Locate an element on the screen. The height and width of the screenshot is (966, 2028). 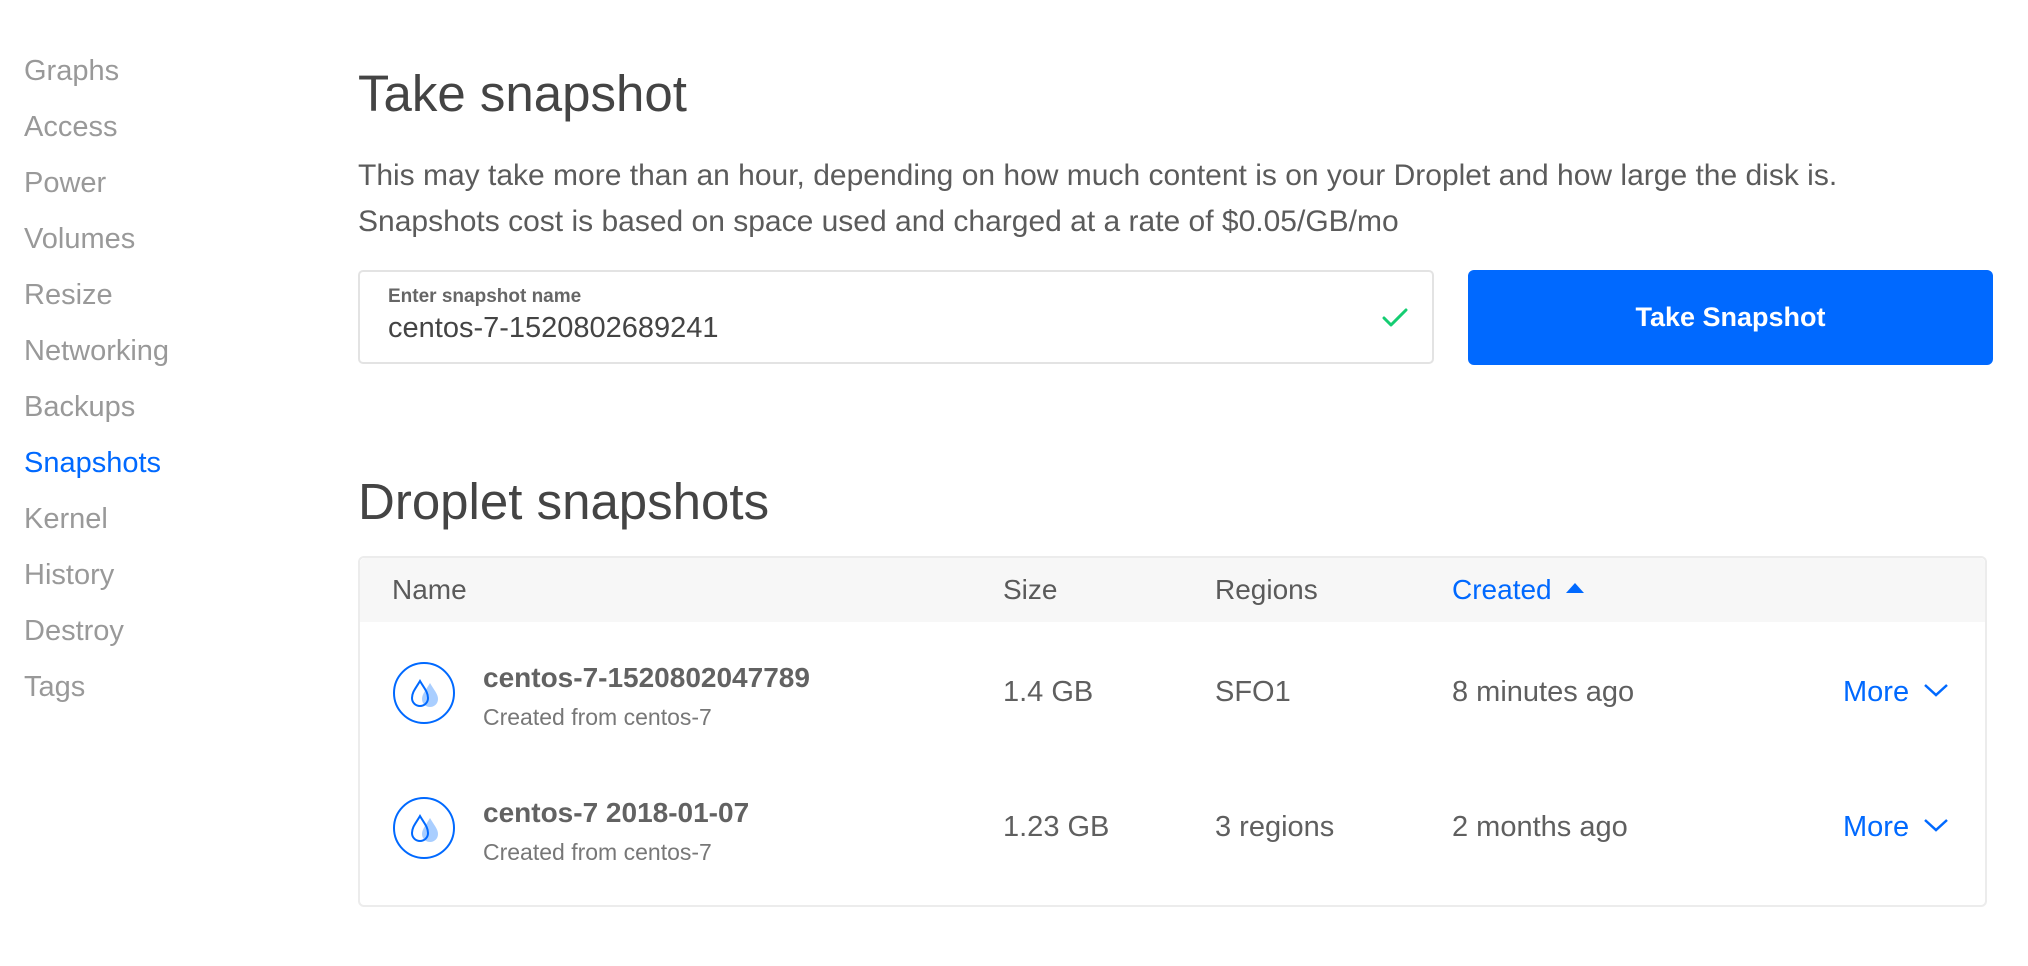
sidebar-item-access: Access is located at coordinates (70, 127).